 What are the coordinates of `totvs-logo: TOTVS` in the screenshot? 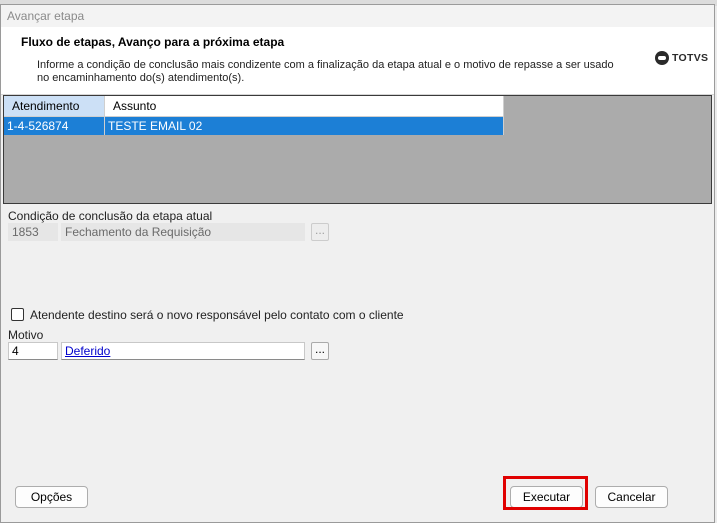 It's located at (681, 58).